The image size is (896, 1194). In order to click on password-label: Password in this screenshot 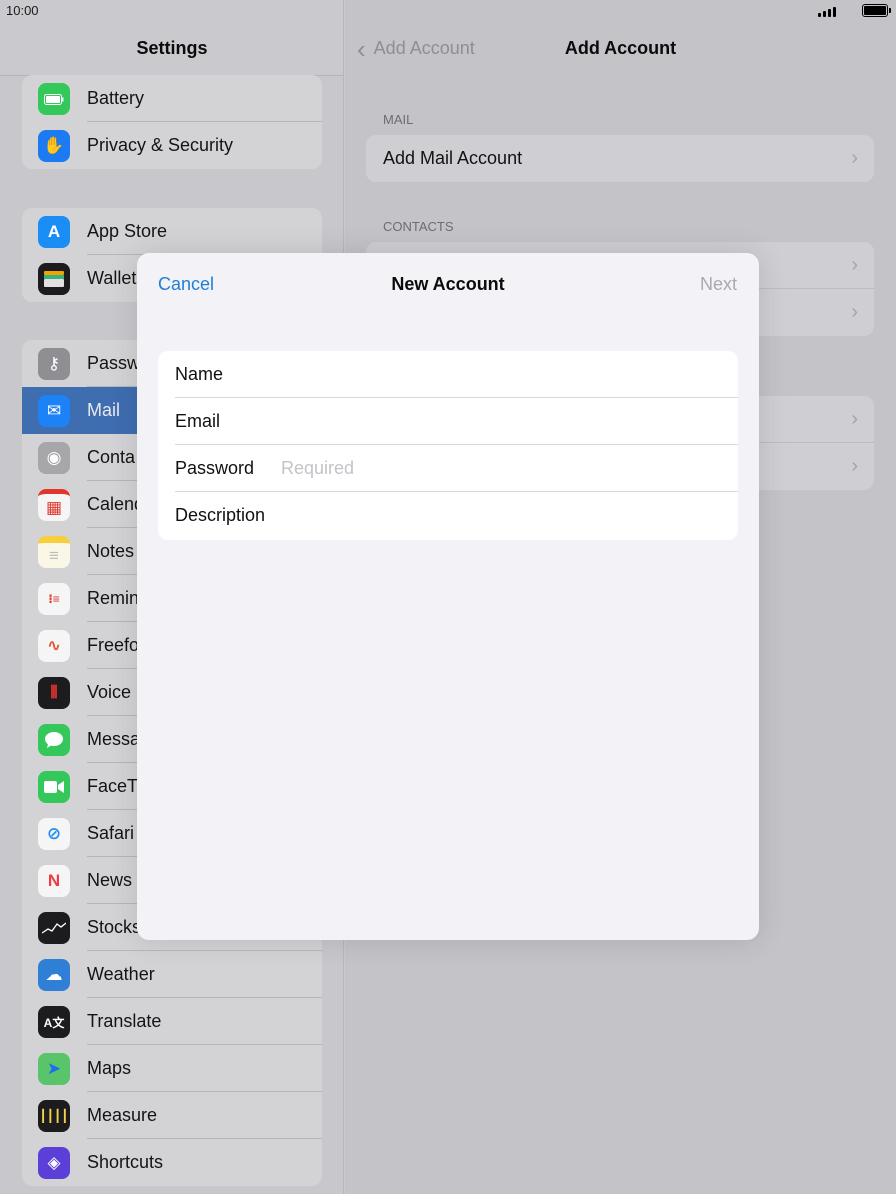, I will do `click(215, 468)`.